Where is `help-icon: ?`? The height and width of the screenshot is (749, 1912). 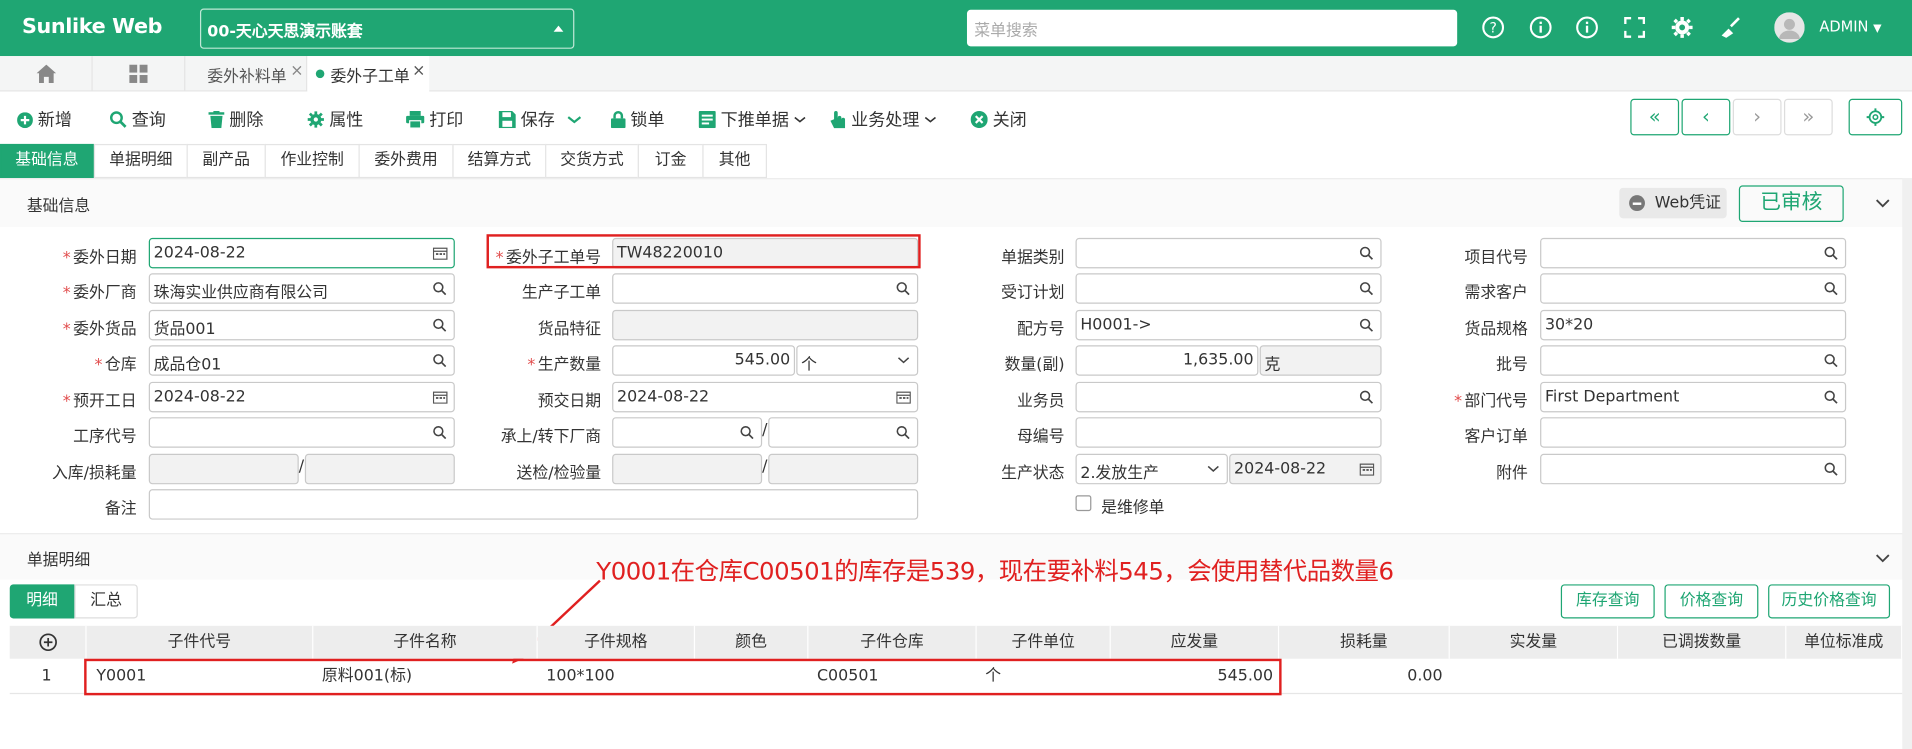
help-icon: ? is located at coordinates (1493, 27).